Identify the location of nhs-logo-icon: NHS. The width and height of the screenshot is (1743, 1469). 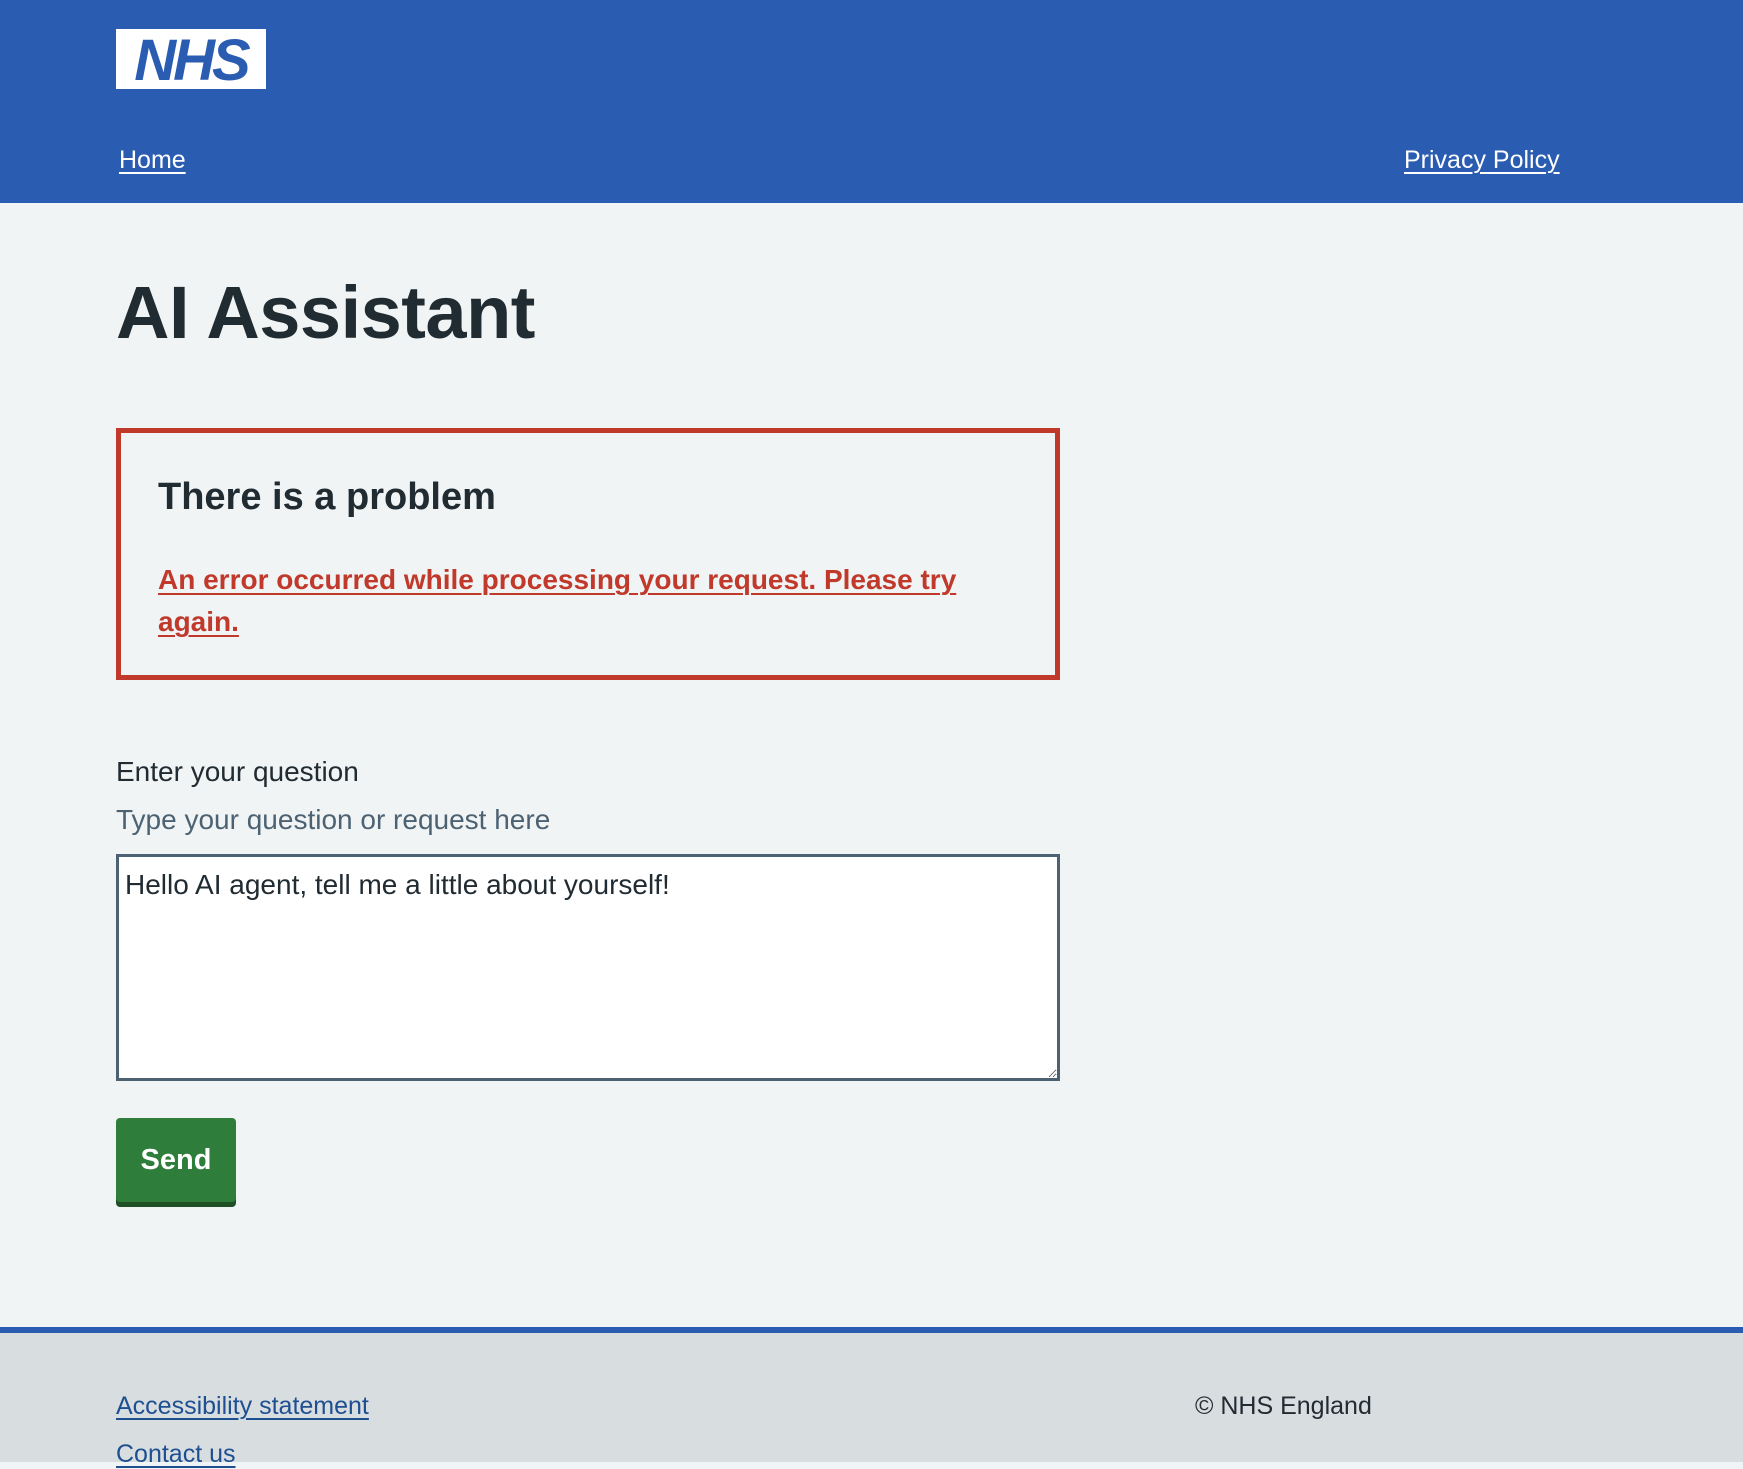
(191, 59).